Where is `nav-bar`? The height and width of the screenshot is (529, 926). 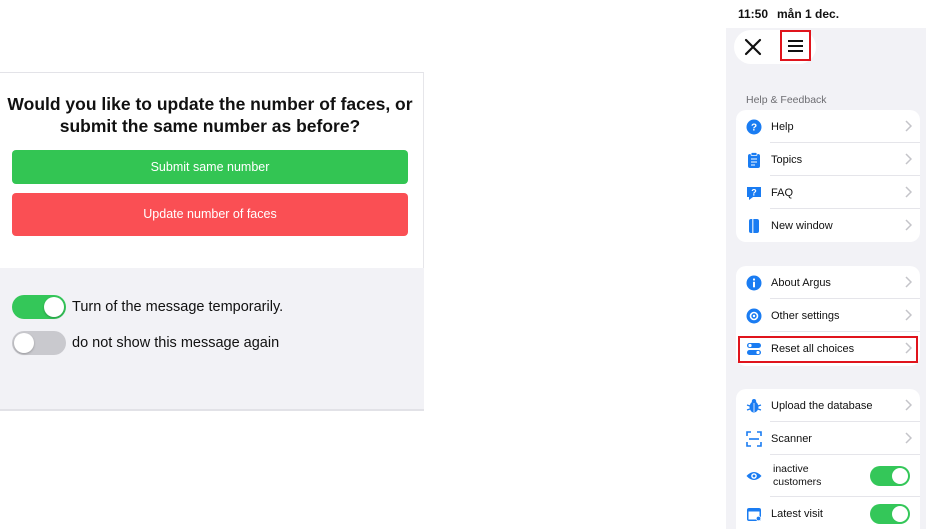
nav-bar is located at coordinates (826, 51).